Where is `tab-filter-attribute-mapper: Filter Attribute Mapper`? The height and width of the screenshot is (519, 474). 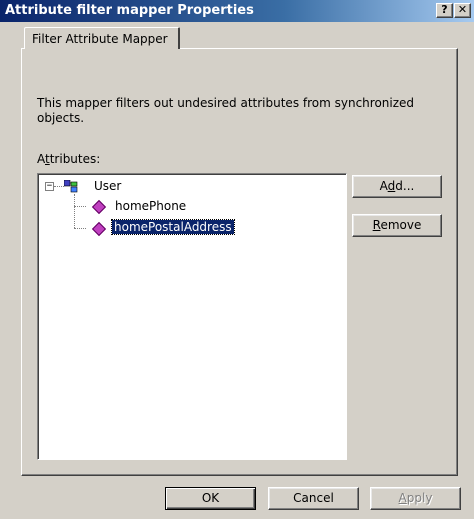 tab-filter-attribute-mapper: Filter Attribute Mapper is located at coordinates (102, 38).